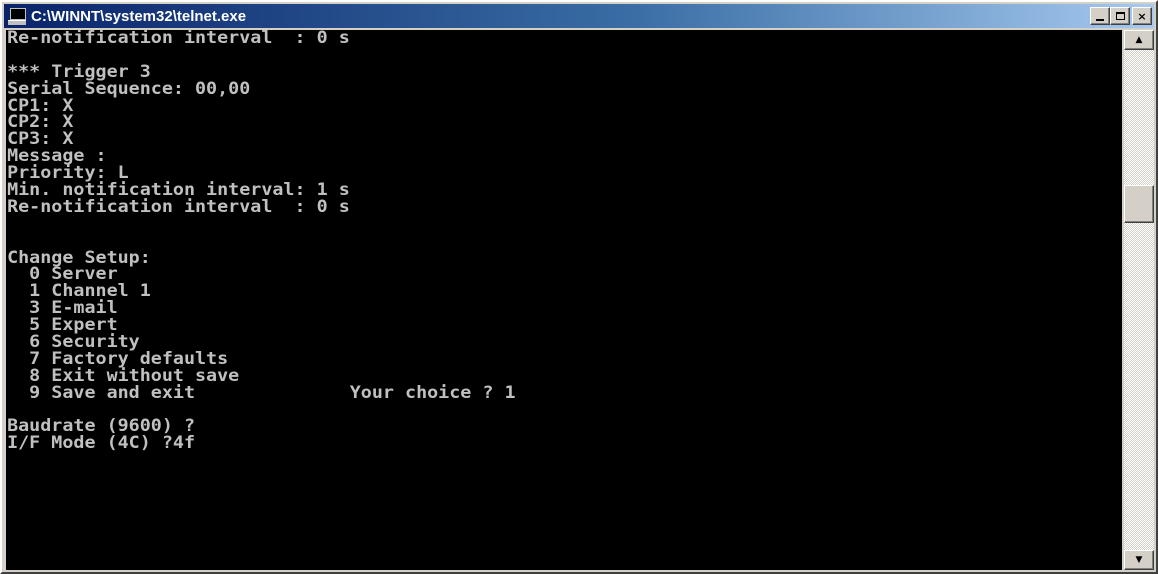  Describe the element at coordinates (62, 325) in the screenshot. I see `console-line: 5 Expert` at that location.